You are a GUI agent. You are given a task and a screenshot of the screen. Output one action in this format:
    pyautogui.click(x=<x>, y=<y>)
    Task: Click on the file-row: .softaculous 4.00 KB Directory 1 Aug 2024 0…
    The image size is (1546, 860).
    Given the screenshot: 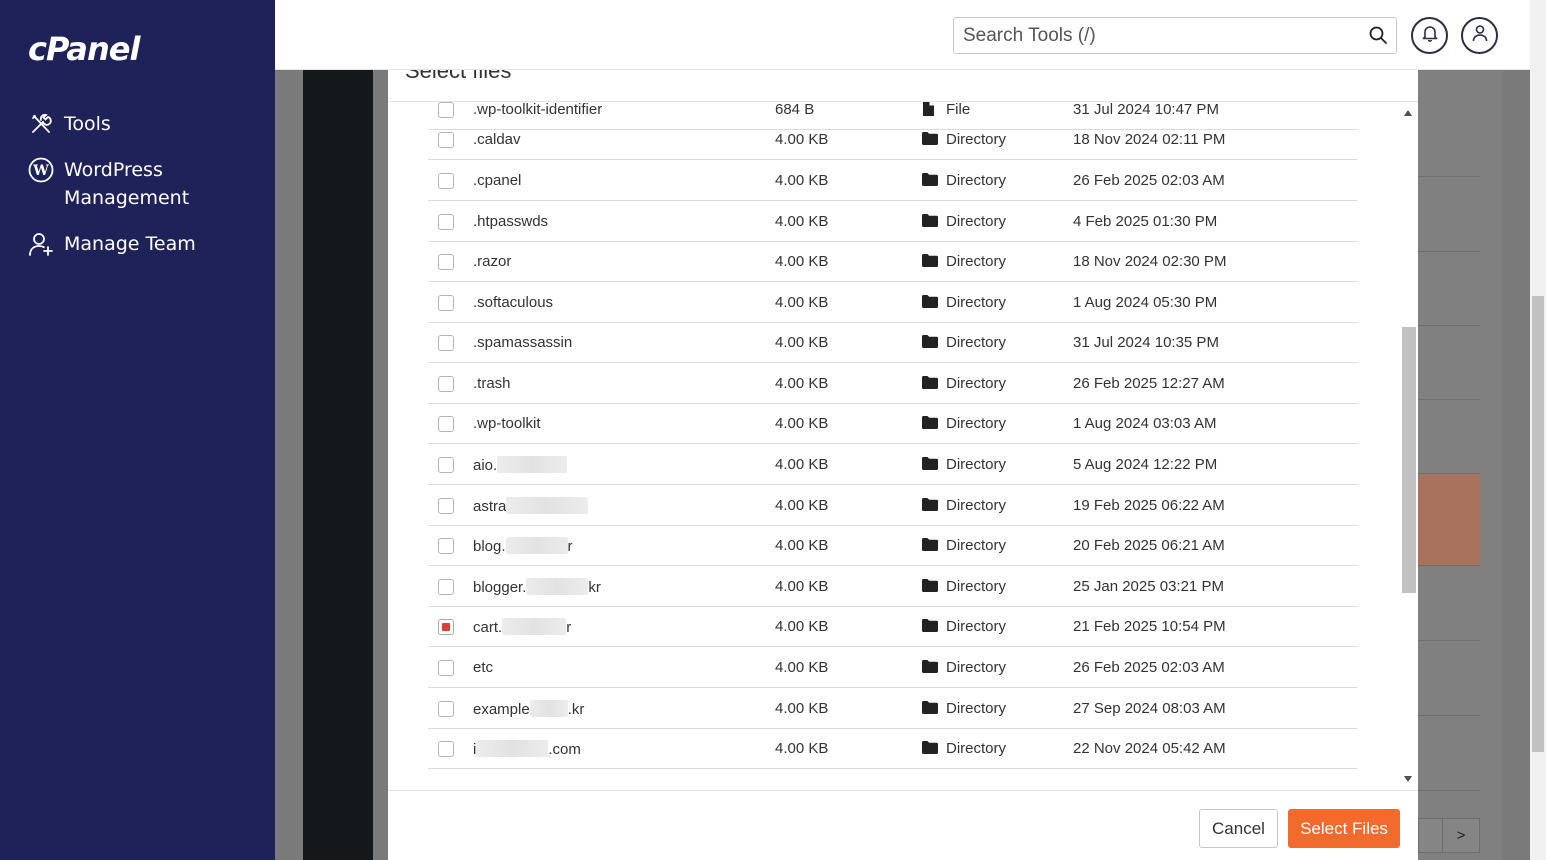 What is the action you would take?
    pyautogui.click(x=893, y=302)
    